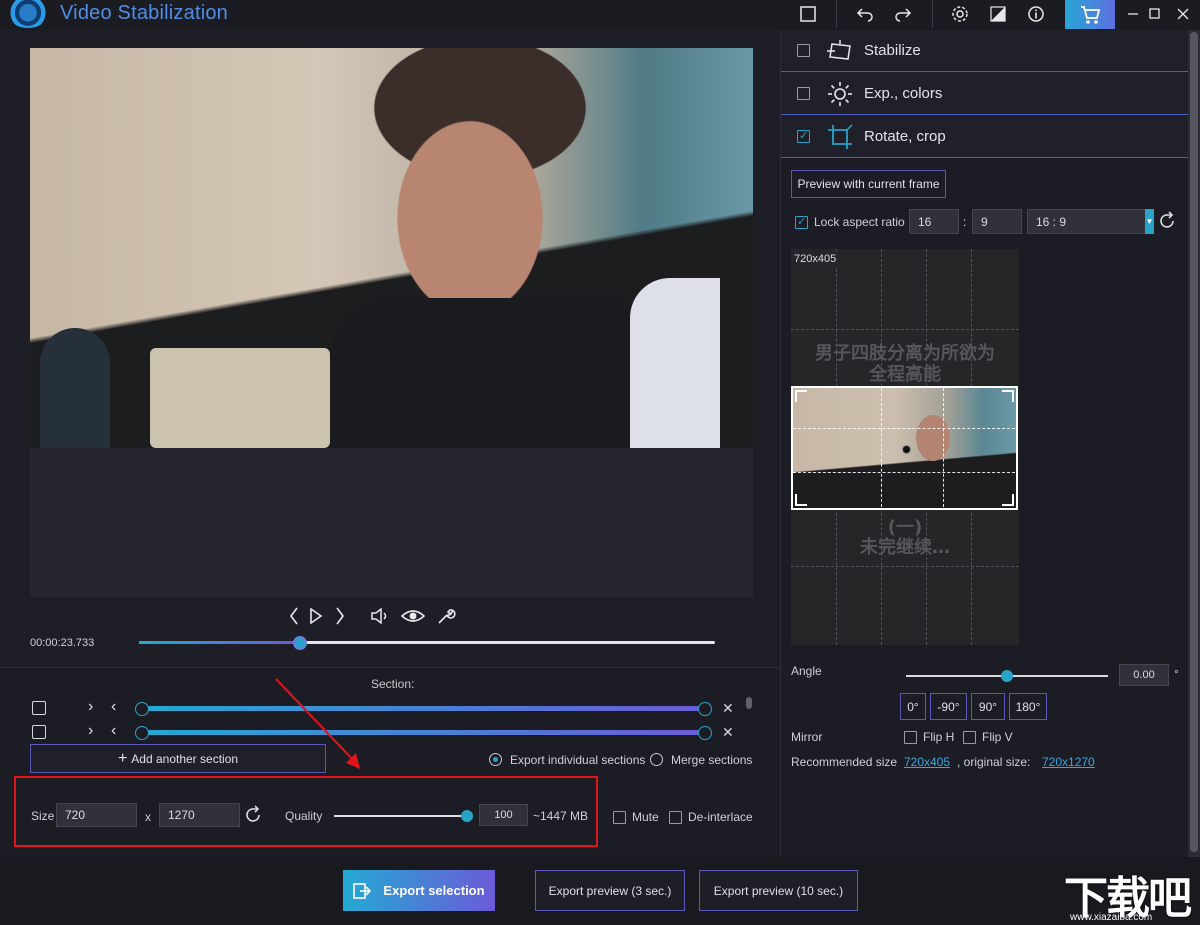 This screenshot has width=1200, height=925. What do you see at coordinates (446, 616) in the screenshot?
I see `wrench-icon` at bounding box center [446, 616].